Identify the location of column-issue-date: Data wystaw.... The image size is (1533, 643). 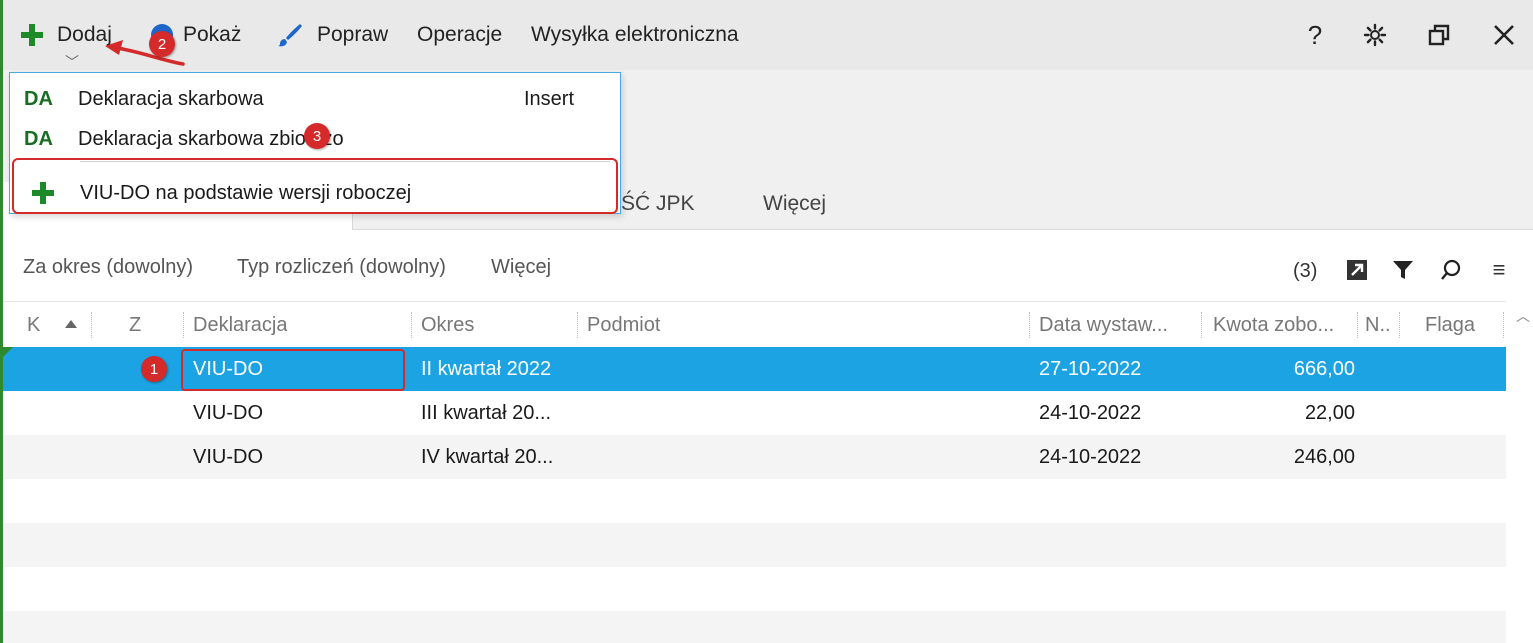
(1114, 325).